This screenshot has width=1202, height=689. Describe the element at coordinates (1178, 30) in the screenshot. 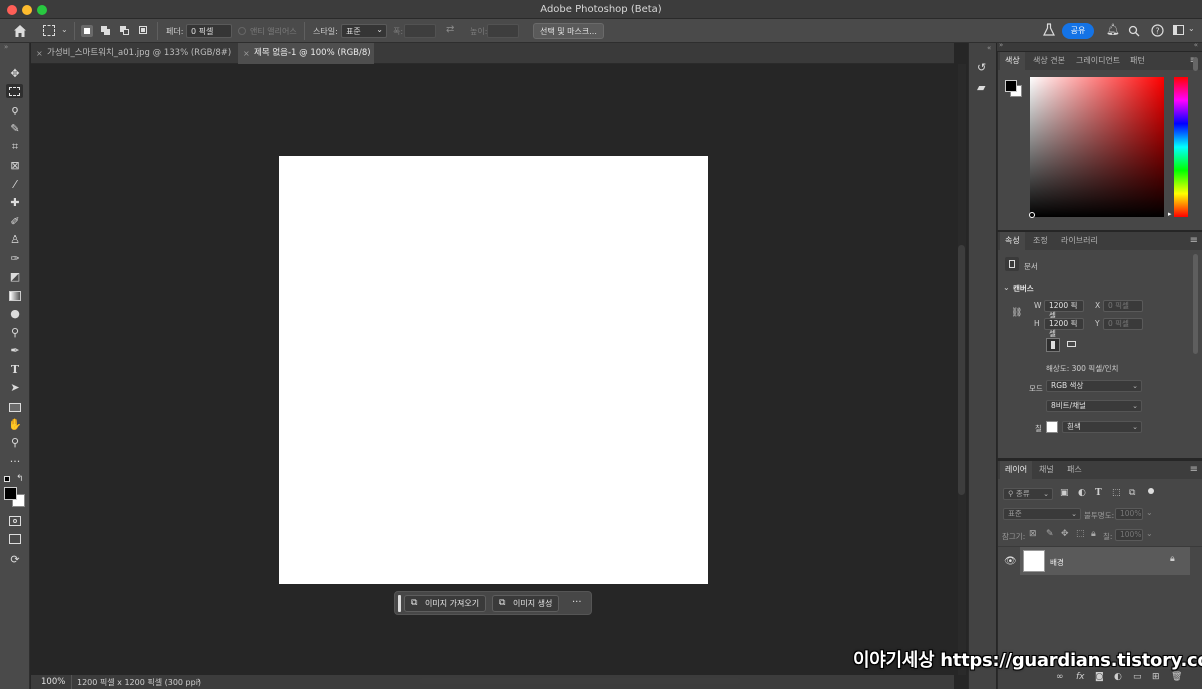

I see `workspace-icon` at that location.